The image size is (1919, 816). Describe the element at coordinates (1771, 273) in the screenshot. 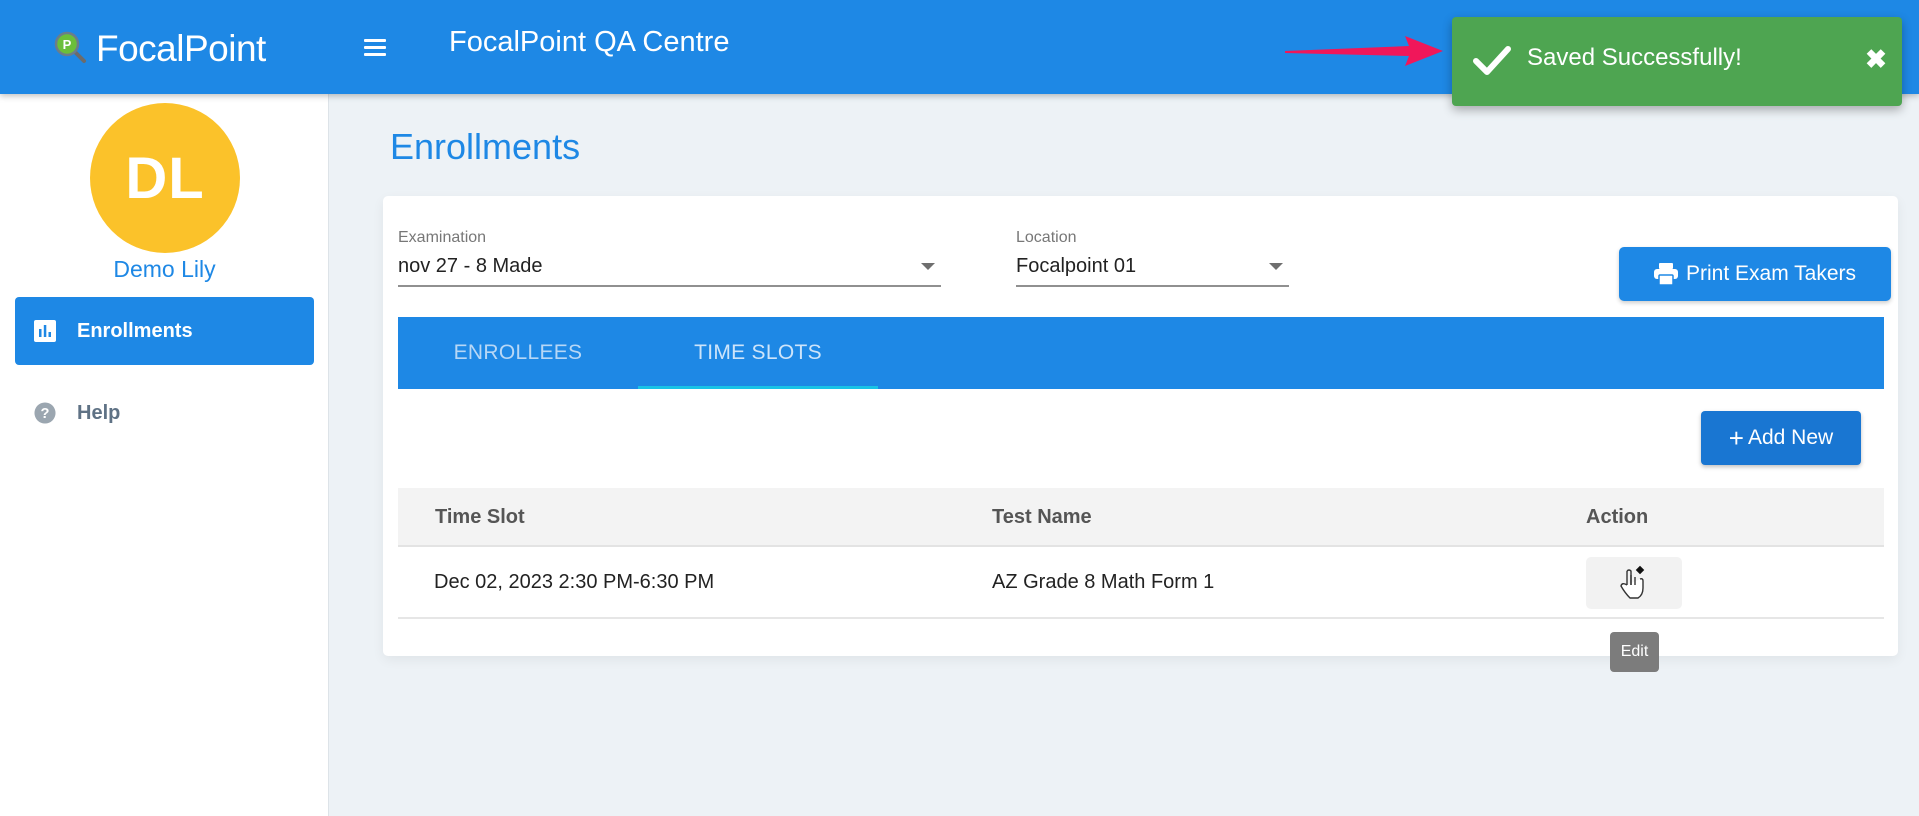

I see `print-button-label: Print Exam Takers` at that location.